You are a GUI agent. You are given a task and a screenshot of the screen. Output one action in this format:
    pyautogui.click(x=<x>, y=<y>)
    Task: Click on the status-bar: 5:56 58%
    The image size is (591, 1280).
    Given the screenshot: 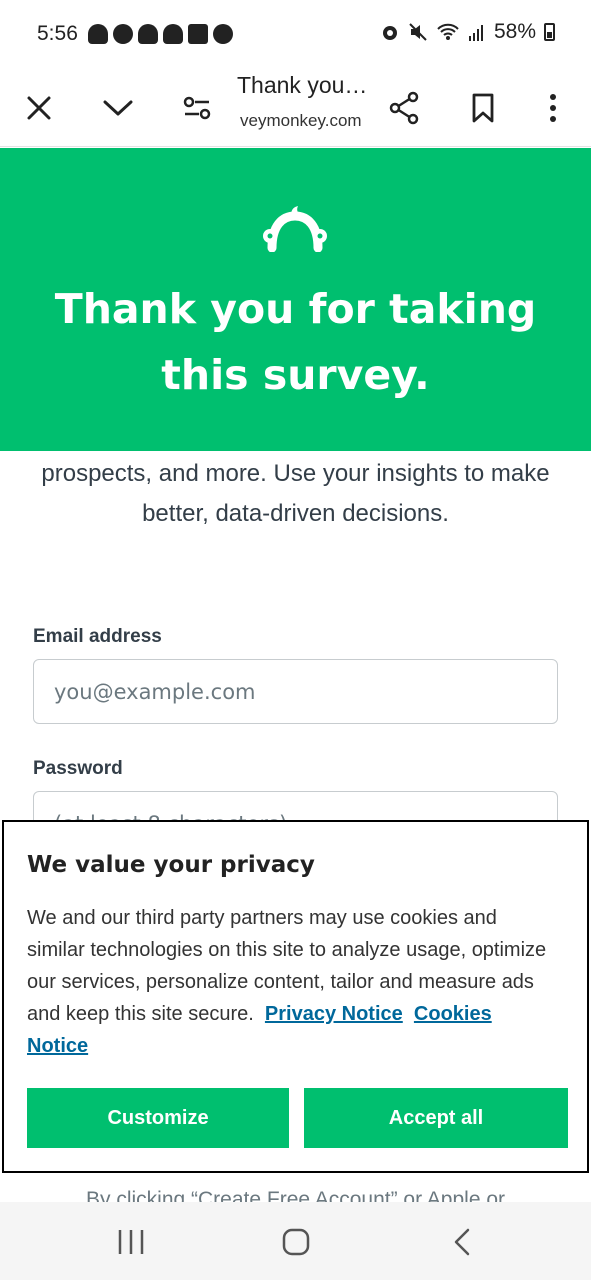 What is the action you would take?
    pyautogui.click(x=295, y=35)
    